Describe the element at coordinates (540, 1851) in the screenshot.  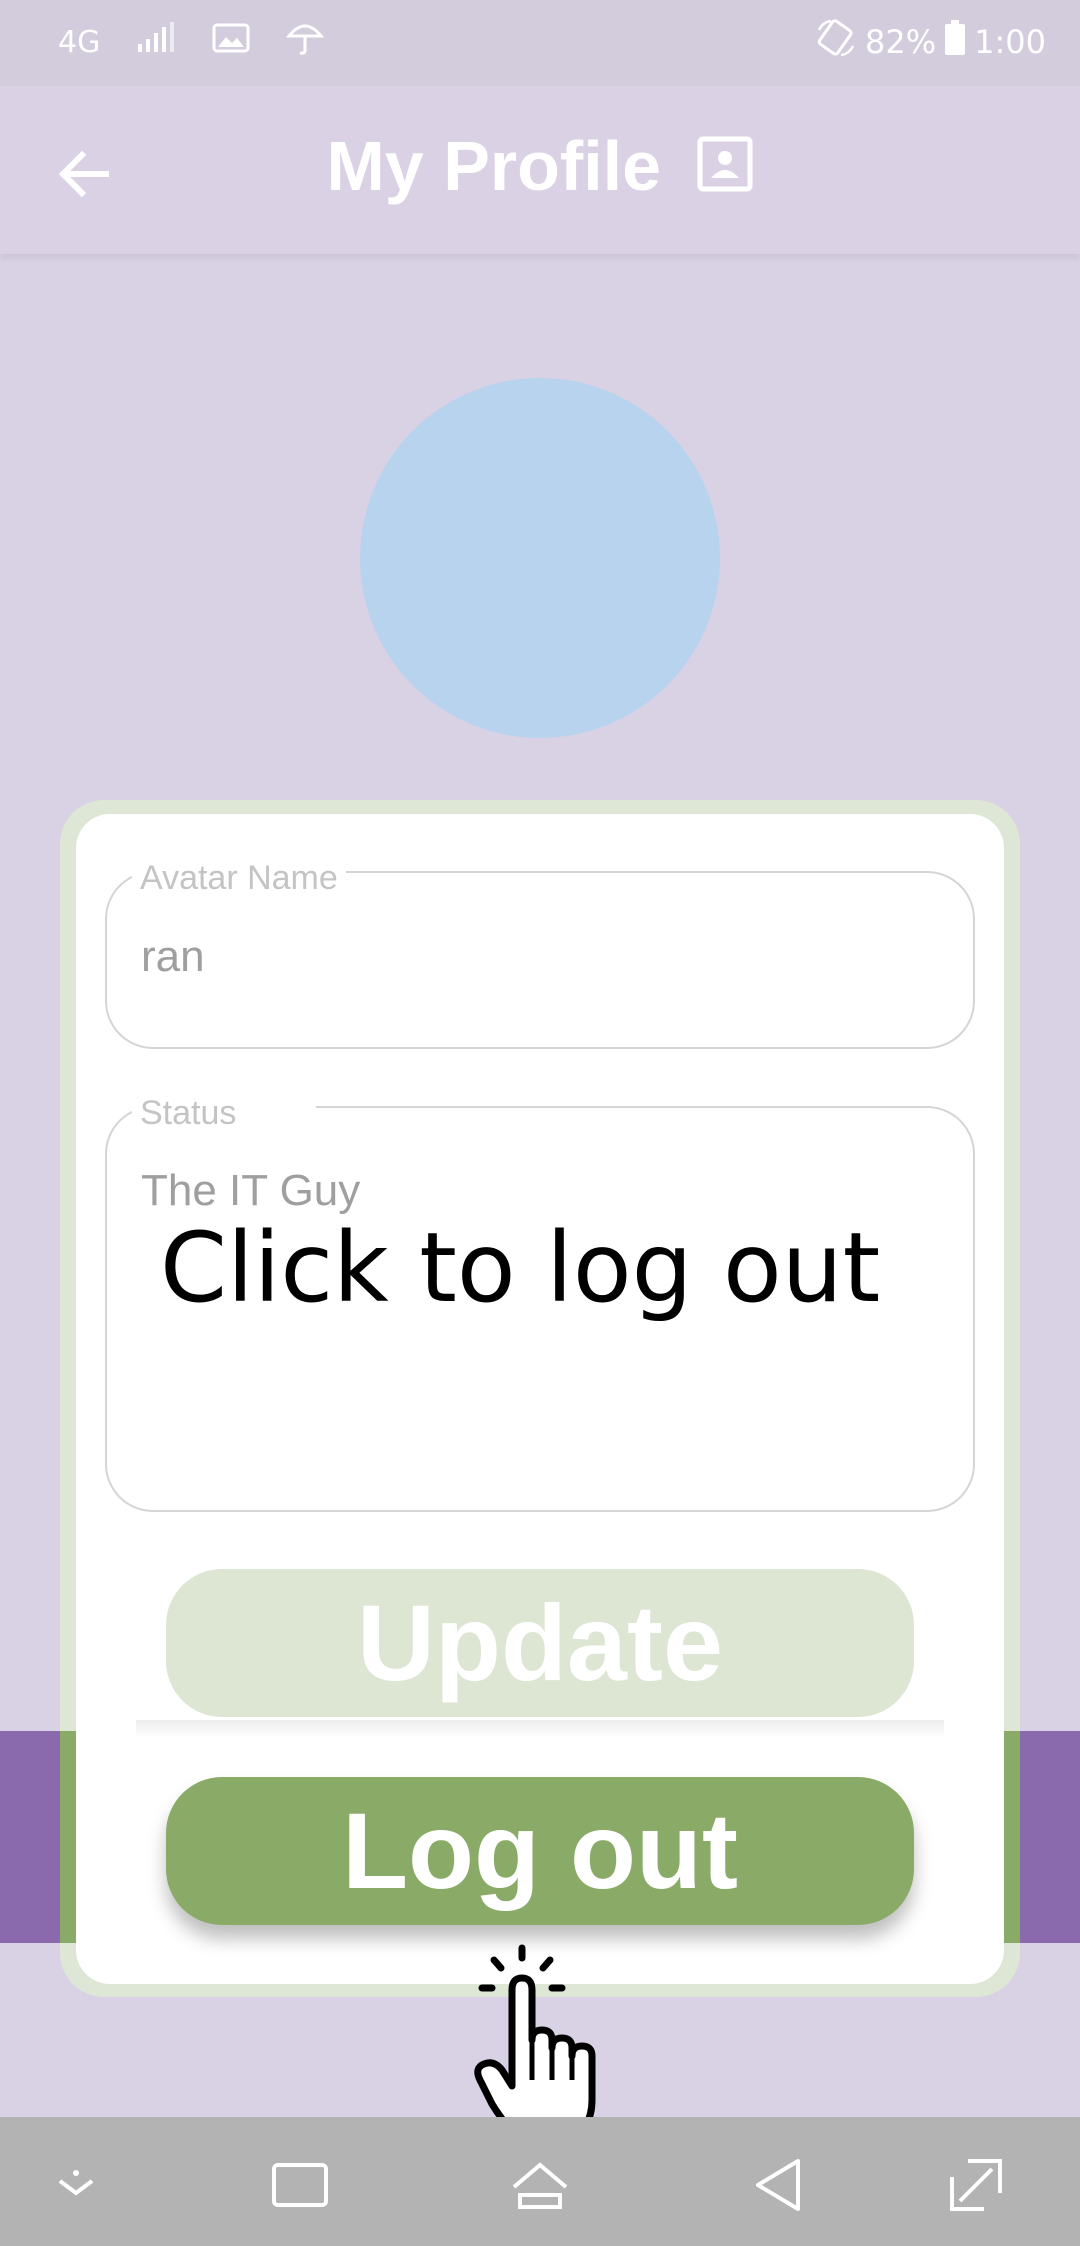
I see `logout-button: Log out` at that location.